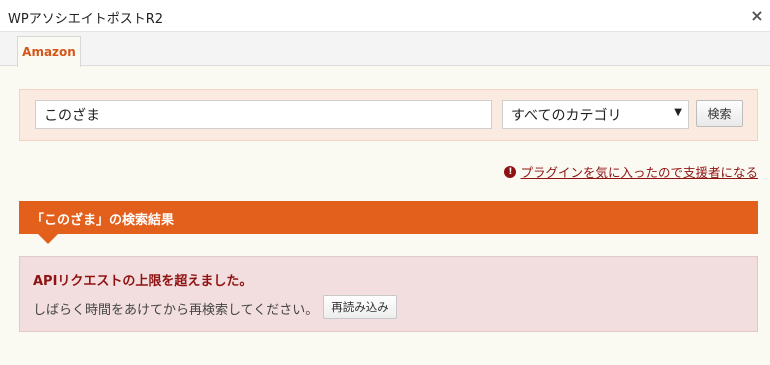 The width and height of the screenshot is (770, 365). Describe the element at coordinates (566, 116) in the screenshot. I see `category-select-value: すべてのカテゴリ` at that location.